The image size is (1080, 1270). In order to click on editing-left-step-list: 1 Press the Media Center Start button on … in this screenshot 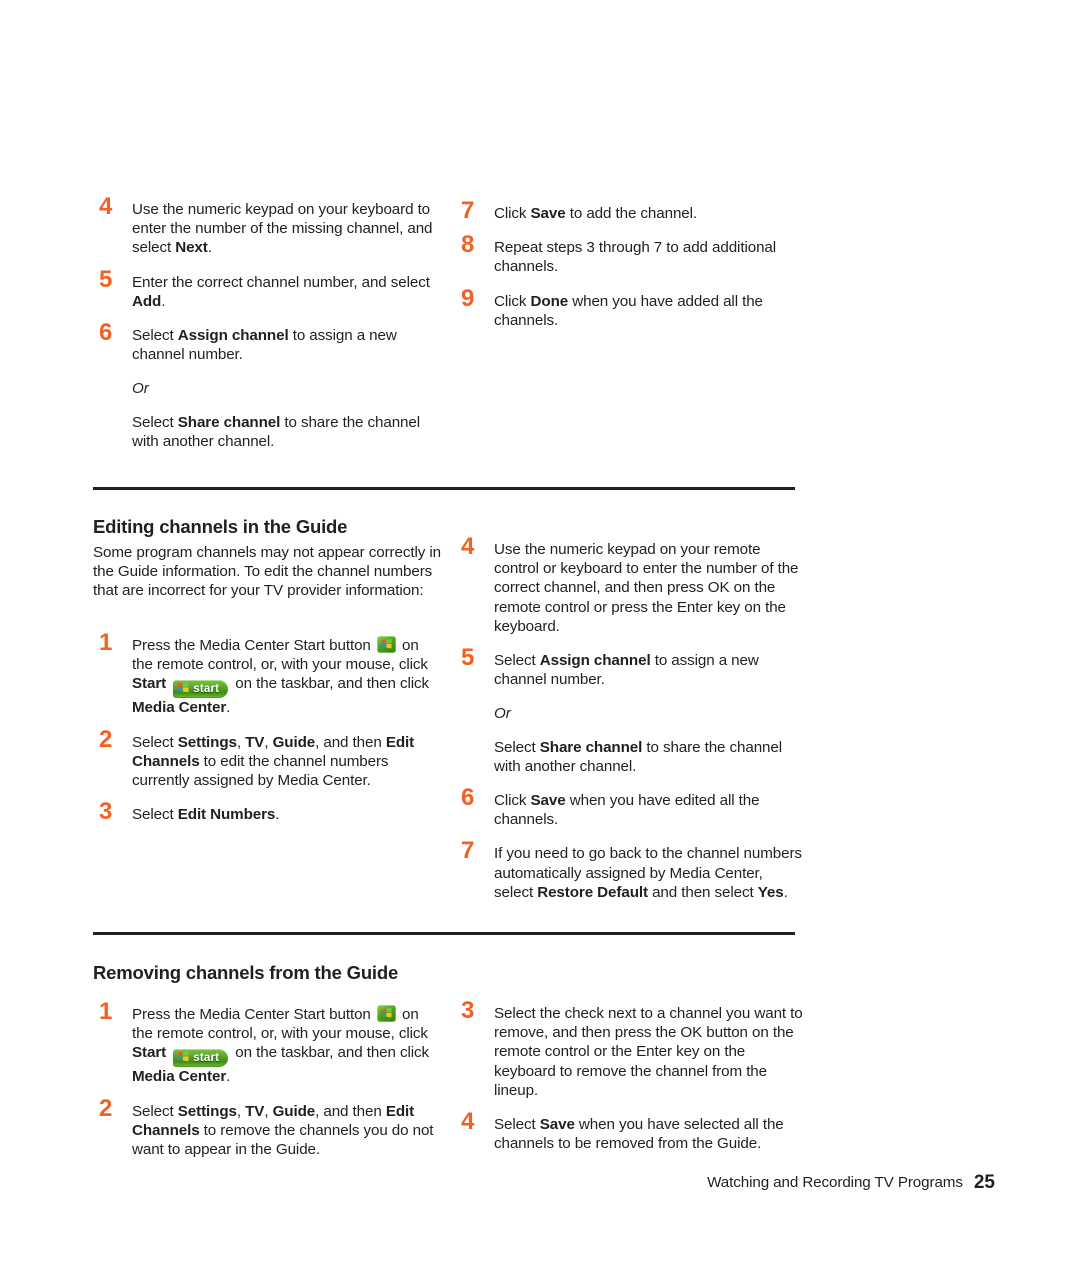, I will do `click(267, 727)`.